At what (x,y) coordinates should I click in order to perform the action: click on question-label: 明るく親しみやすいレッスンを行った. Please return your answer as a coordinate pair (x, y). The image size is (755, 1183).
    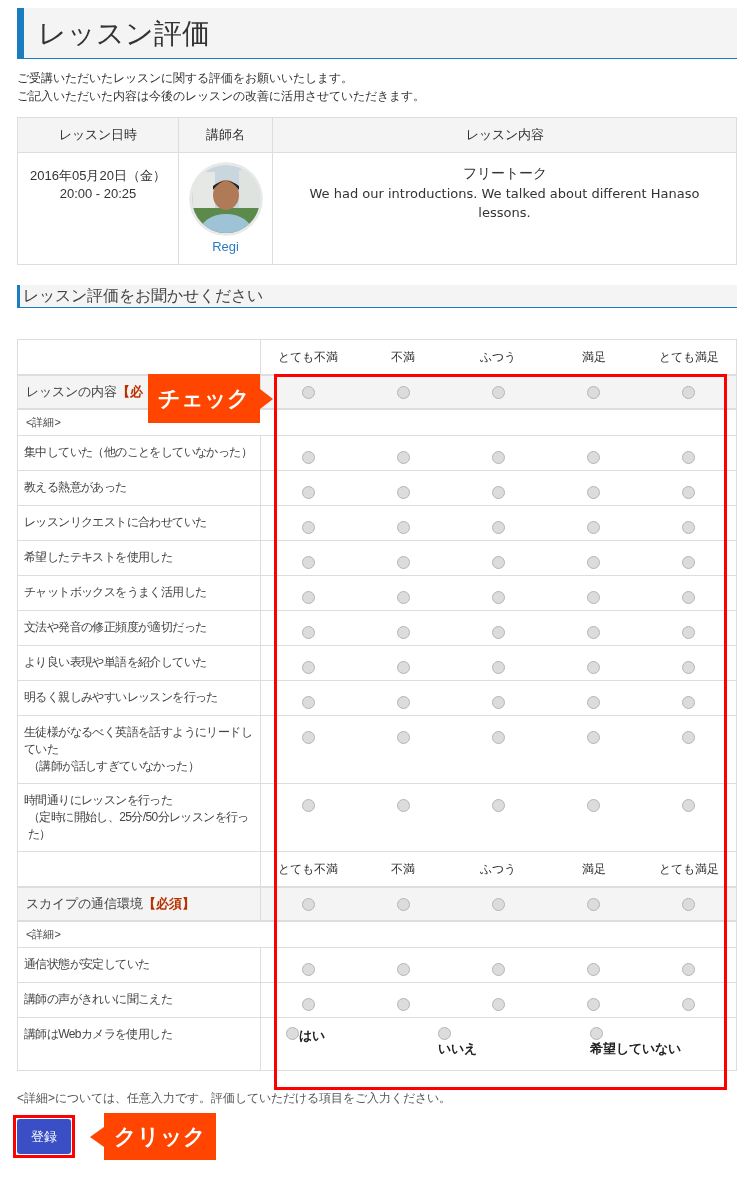
    Looking at the image, I should click on (121, 697).